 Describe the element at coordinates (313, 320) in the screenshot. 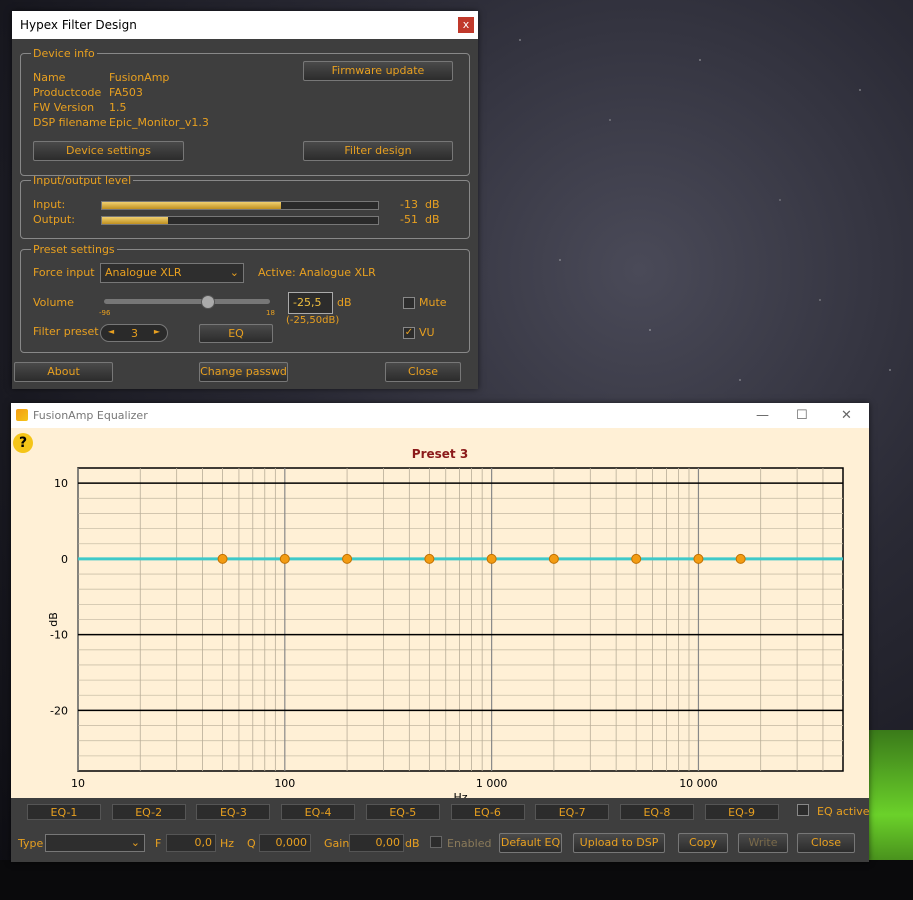

I see `volume-sub-value: (-25,50dB)` at that location.